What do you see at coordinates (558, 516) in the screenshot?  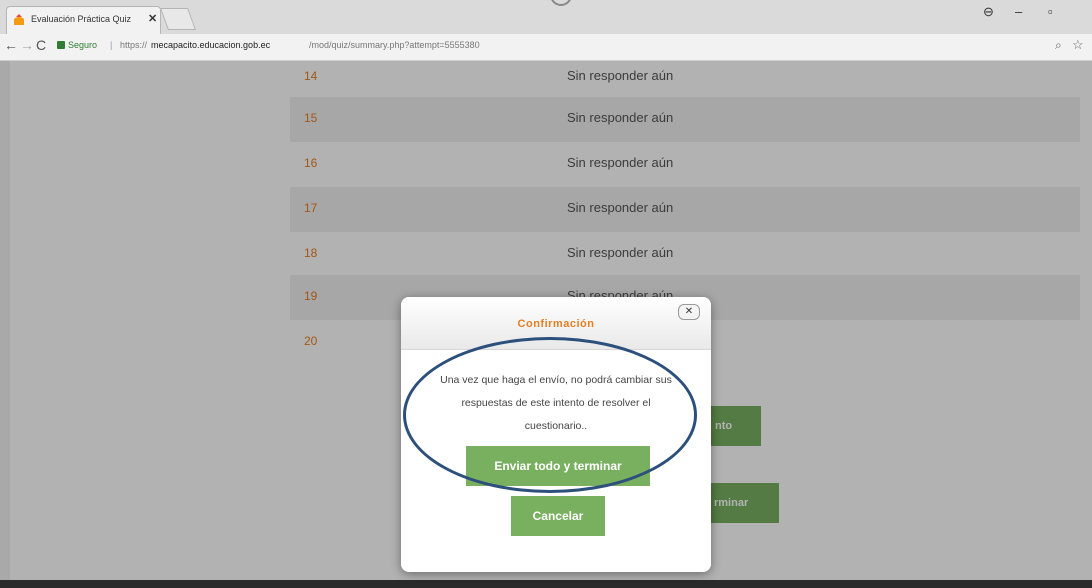 I see `cancel-button: Cancelar` at bounding box center [558, 516].